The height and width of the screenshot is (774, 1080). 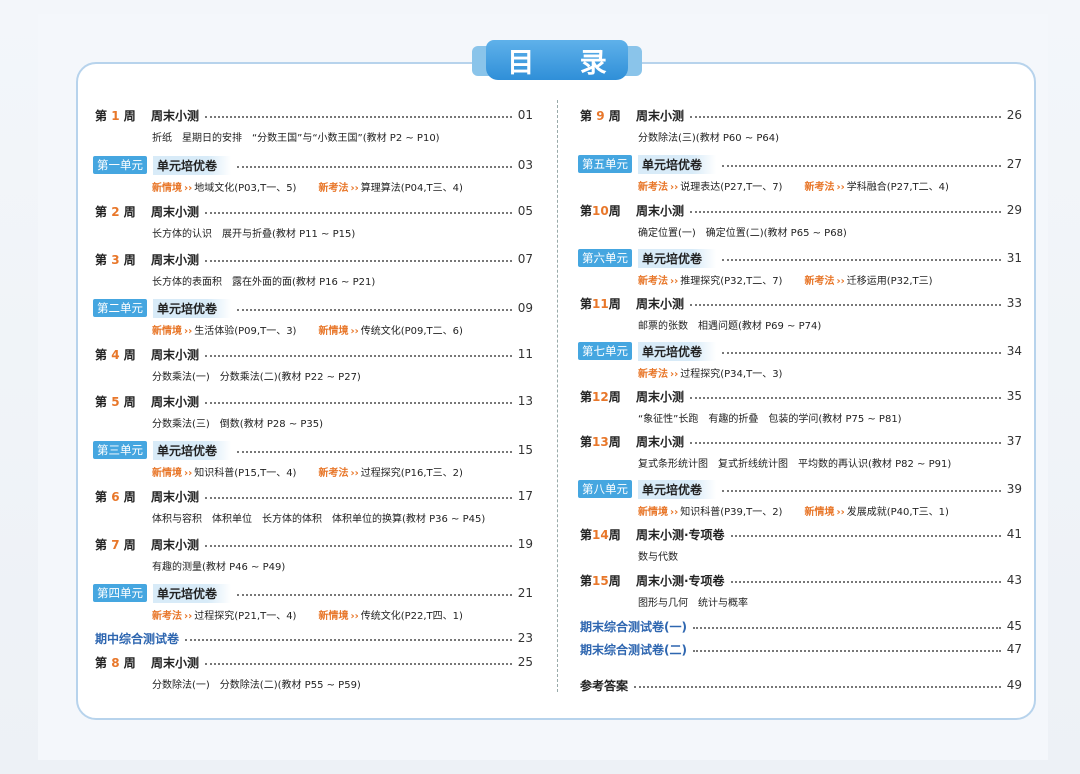 I want to click on column-divider, so click(x=557, y=396).